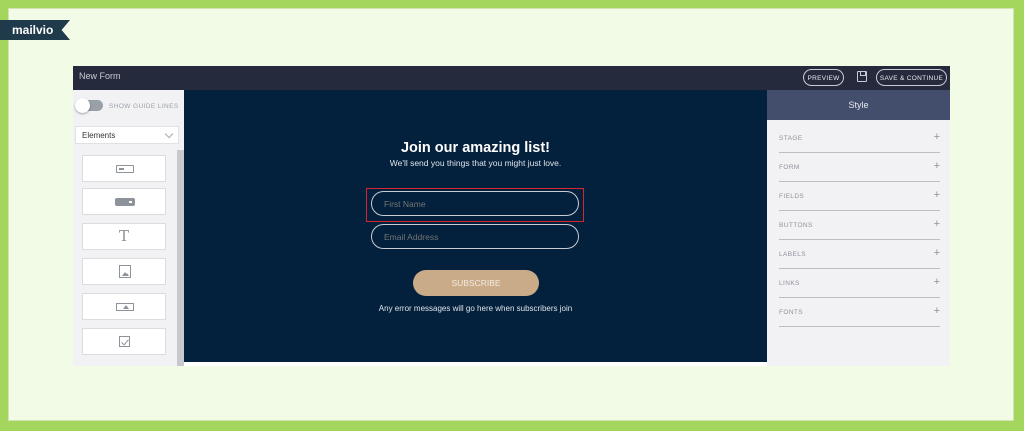  I want to click on section-labels: LABELS +, so click(859, 255).